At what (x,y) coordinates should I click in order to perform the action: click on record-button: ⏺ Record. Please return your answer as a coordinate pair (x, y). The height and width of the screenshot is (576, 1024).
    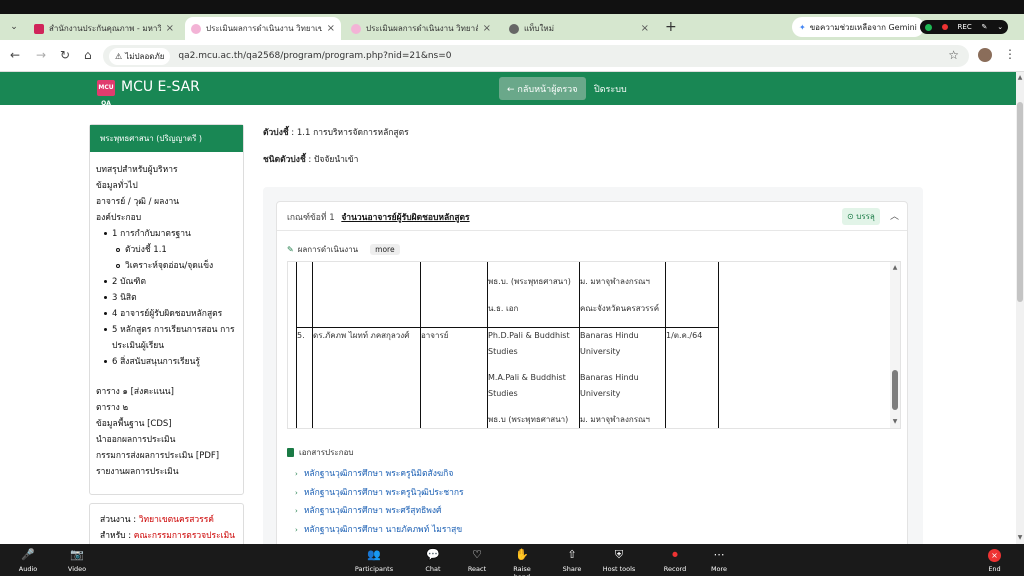
    Looking at the image, I should click on (675, 560).